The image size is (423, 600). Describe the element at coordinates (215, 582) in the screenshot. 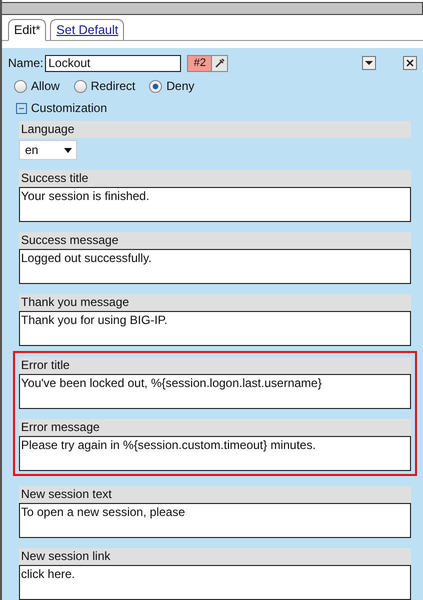

I see `text-area: click here.` at that location.